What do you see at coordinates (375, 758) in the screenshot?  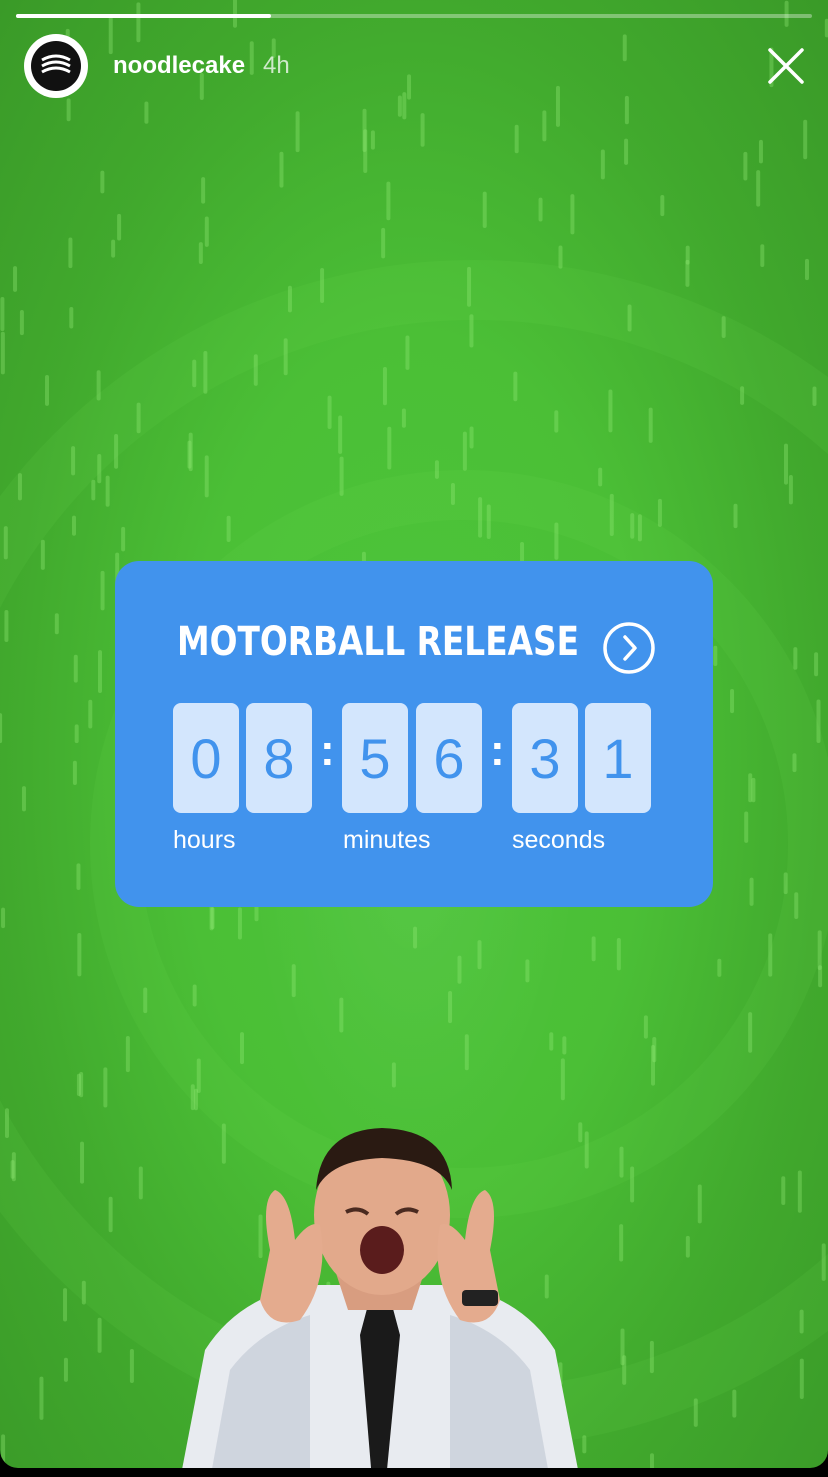 I see `minutes-digit-1: 5` at bounding box center [375, 758].